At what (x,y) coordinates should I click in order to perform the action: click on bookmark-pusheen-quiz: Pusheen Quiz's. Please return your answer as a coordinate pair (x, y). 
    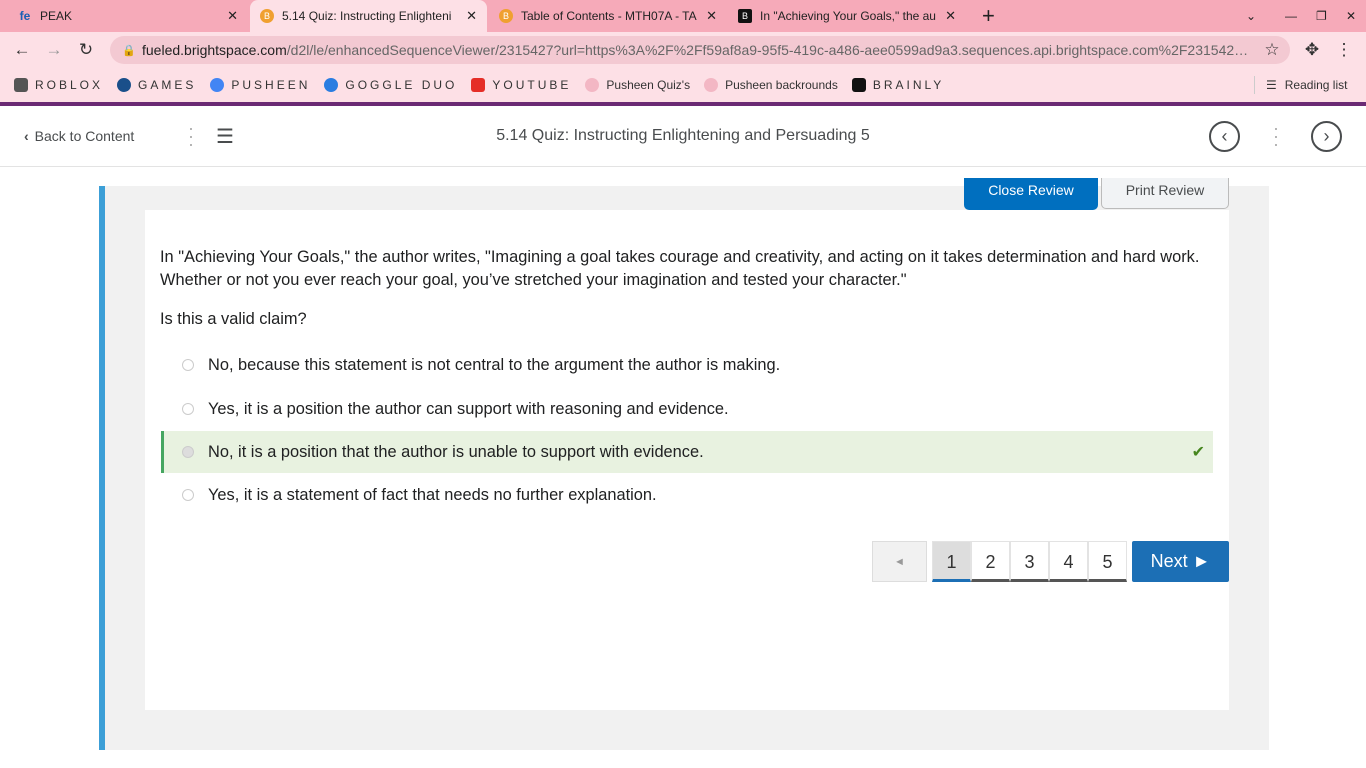
    Looking at the image, I should click on (637, 85).